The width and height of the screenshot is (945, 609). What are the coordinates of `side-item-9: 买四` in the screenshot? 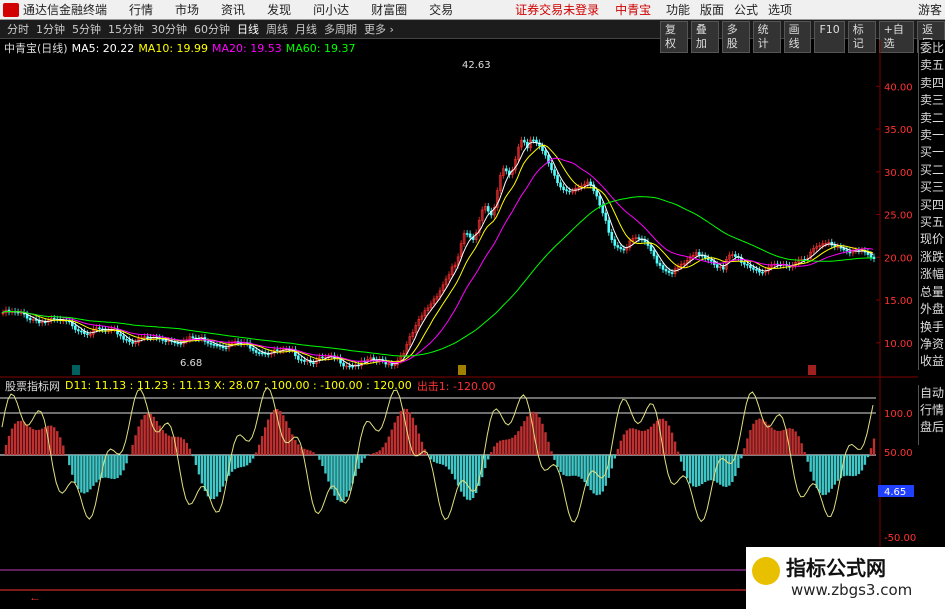 It's located at (932, 205).